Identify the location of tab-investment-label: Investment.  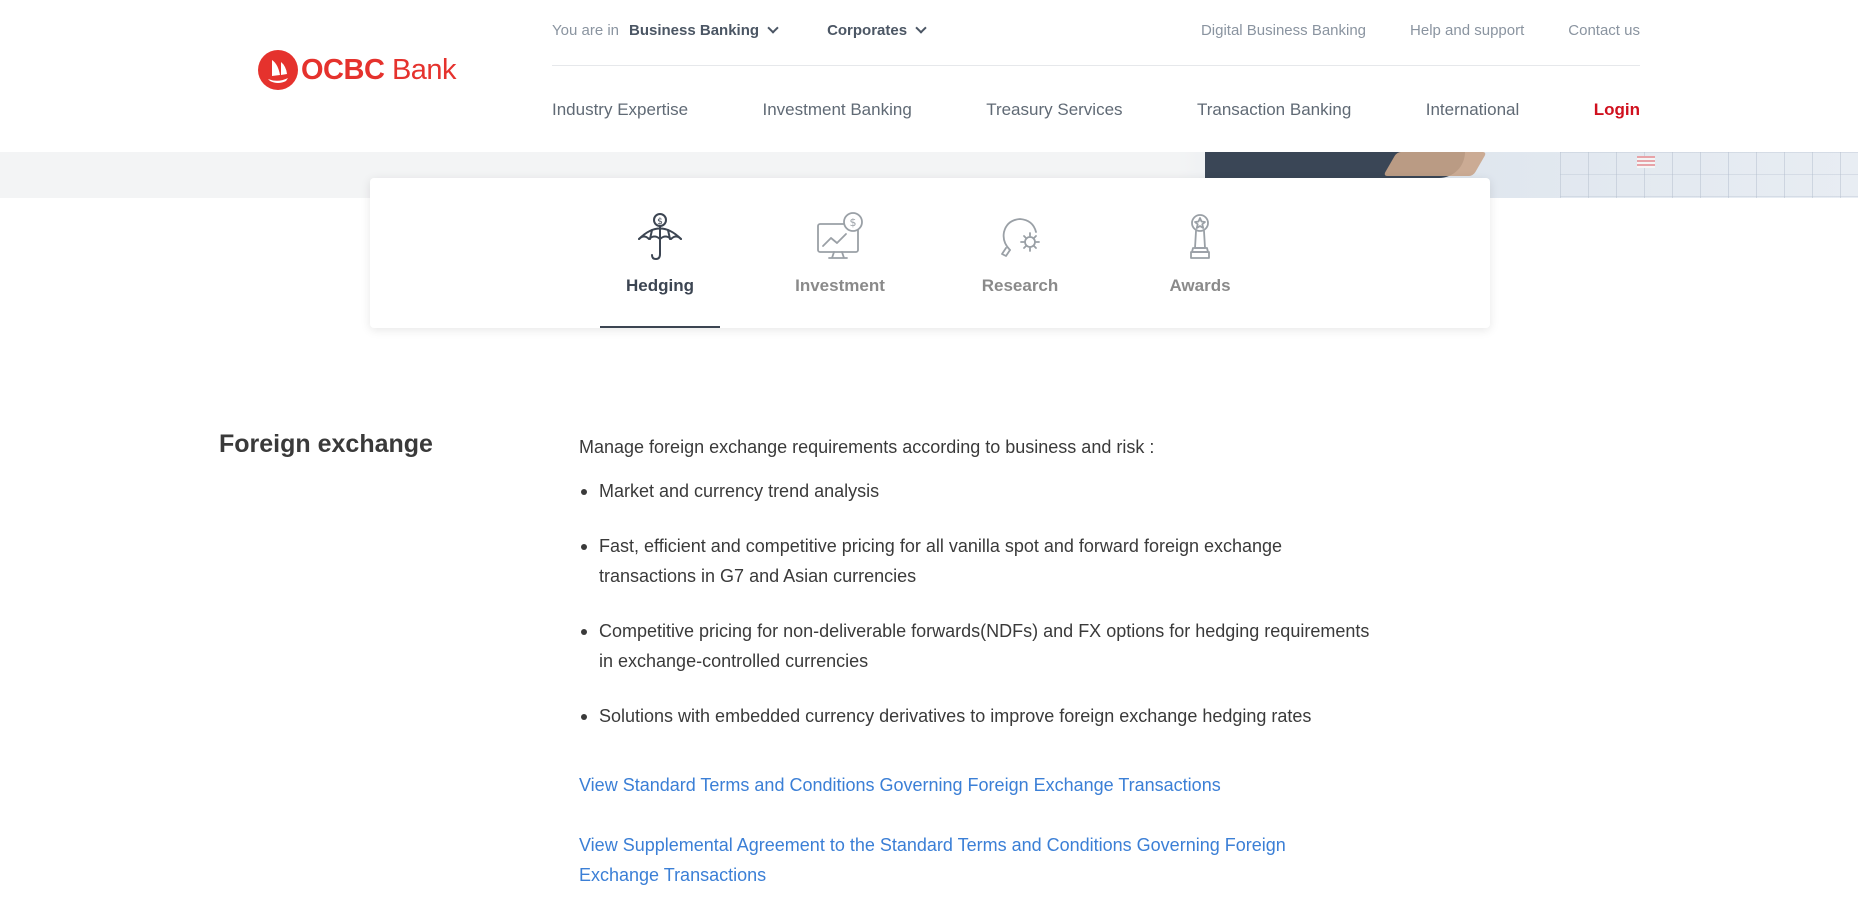
(840, 285).